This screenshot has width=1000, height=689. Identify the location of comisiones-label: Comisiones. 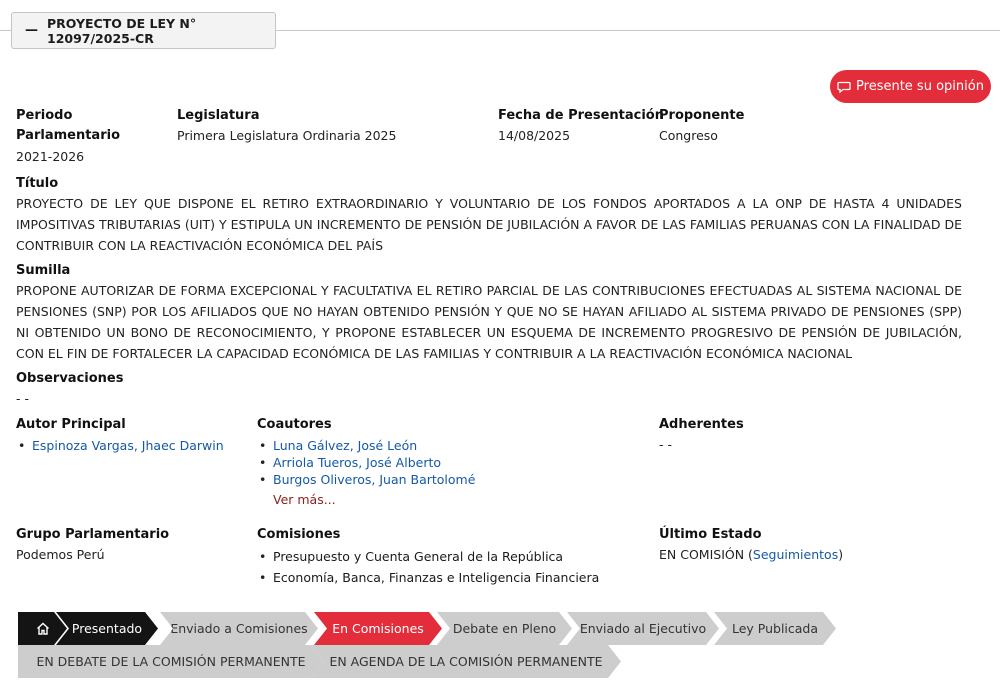
(299, 534).